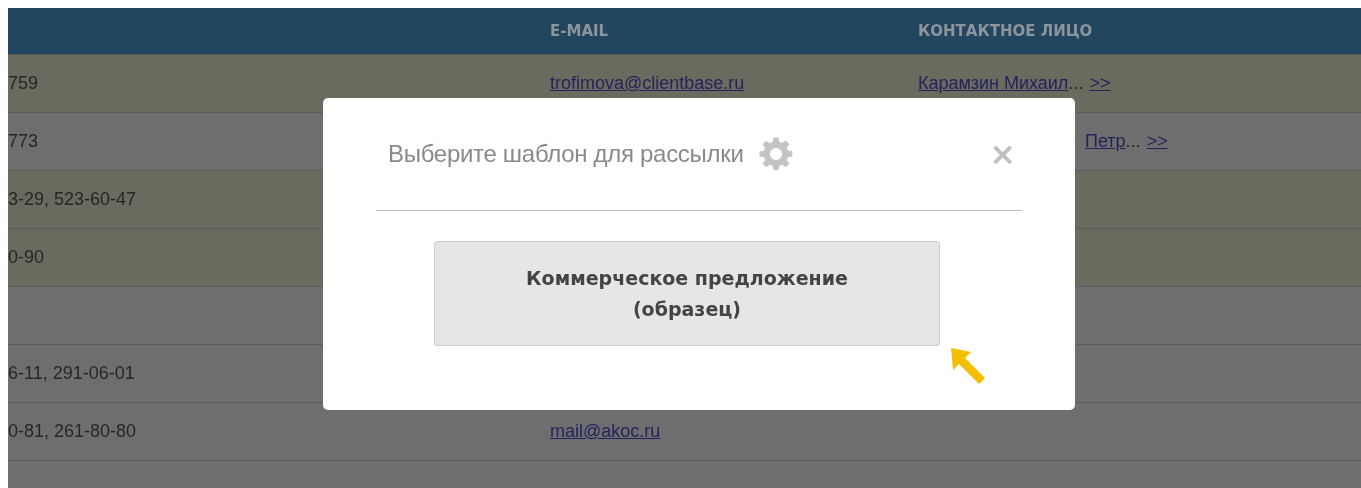 The height and width of the screenshot is (488, 1361). What do you see at coordinates (566, 154) in the screenshot?
I see `dialog-title: Выберите шаблон для рассылки` at bounding box center [566, 154].